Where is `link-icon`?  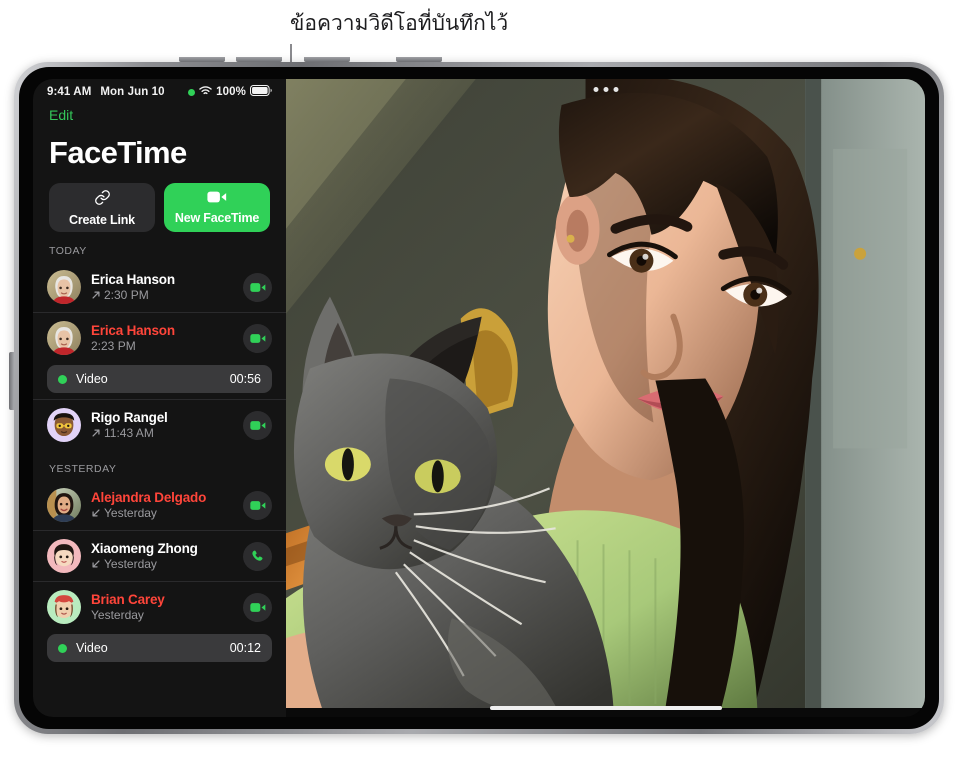 link-icon is located at coordinates (102, 200).